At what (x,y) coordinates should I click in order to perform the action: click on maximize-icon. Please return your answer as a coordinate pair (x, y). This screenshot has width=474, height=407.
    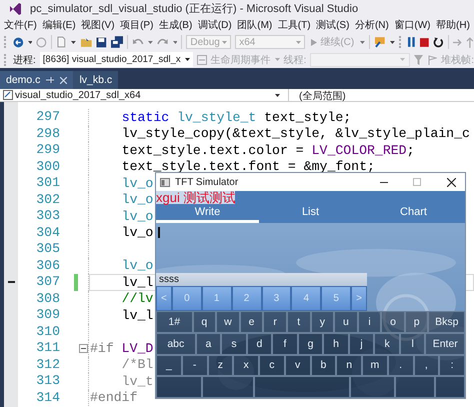
    Looking at the image, I should click on (417, 182).